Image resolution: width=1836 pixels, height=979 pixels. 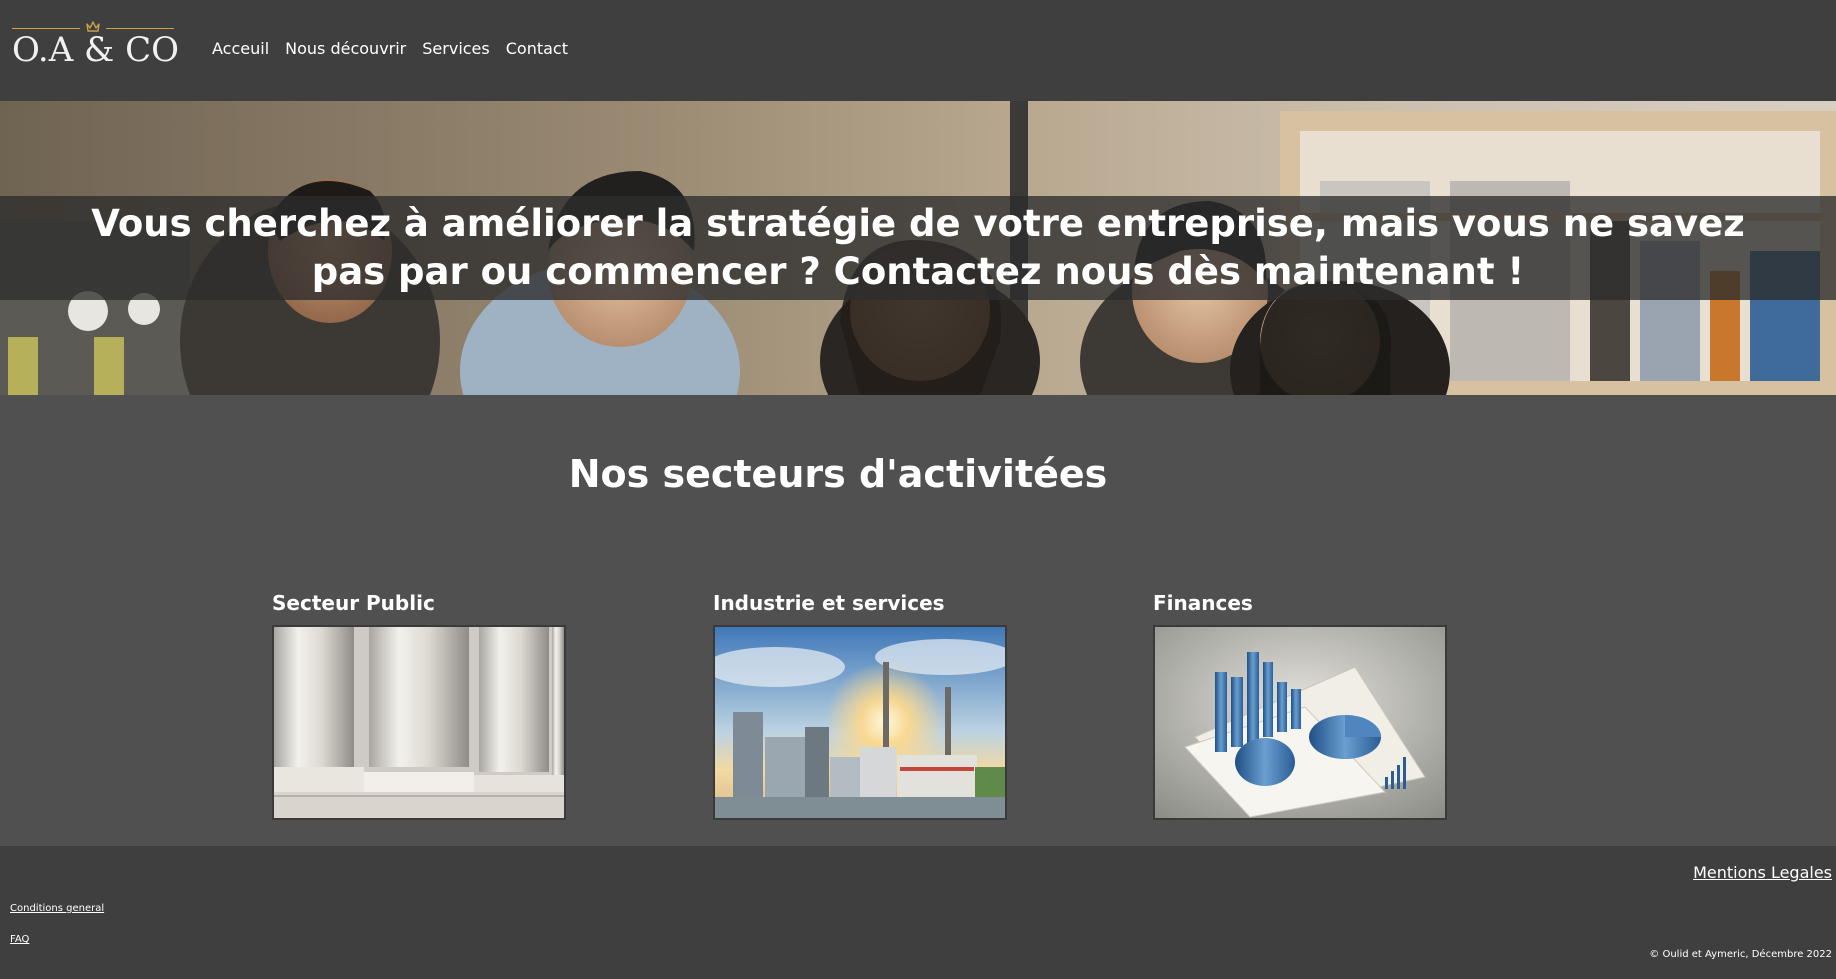 I want to click on nav-link-acceuil: Acceuil, so click(x=240, y=49).